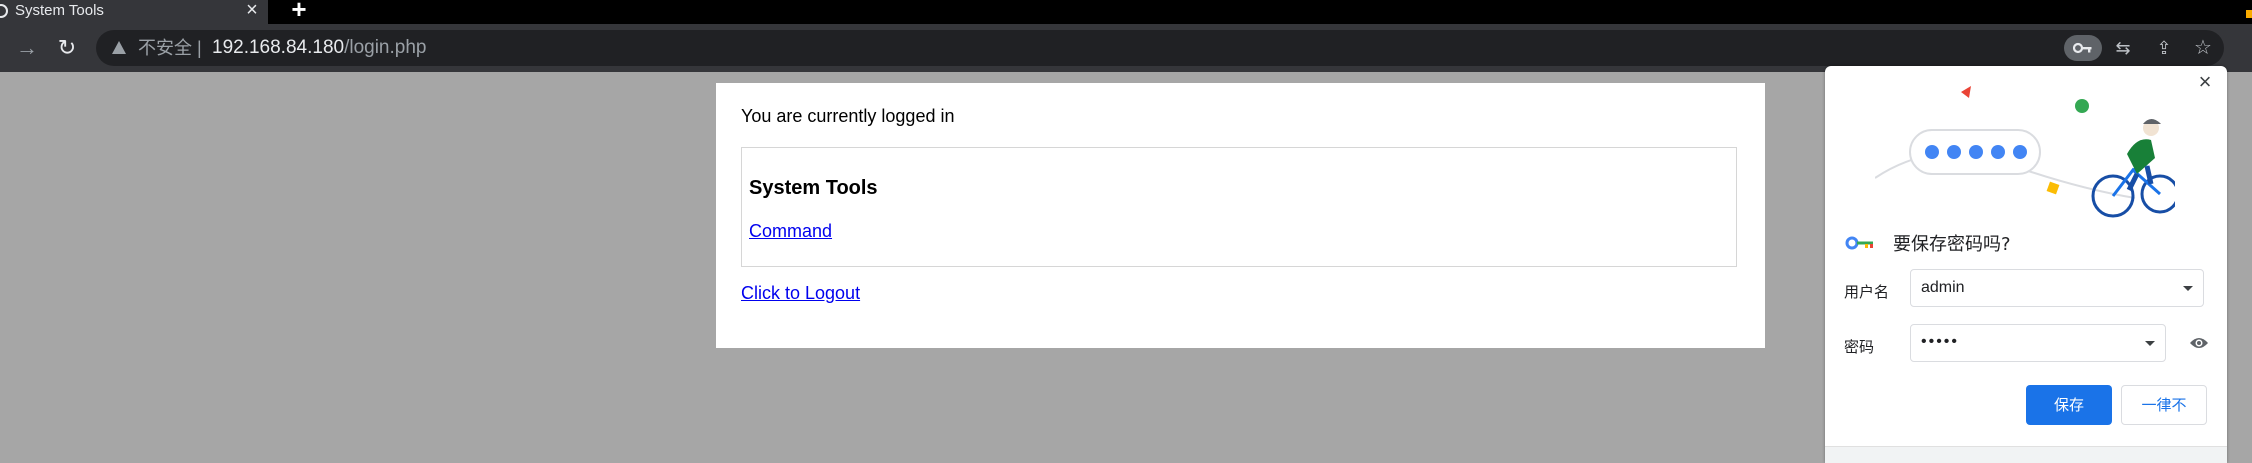 The width and height of the screenshot is (2252, 463). I want to click on password-label: 密码, so click(1859, 347).